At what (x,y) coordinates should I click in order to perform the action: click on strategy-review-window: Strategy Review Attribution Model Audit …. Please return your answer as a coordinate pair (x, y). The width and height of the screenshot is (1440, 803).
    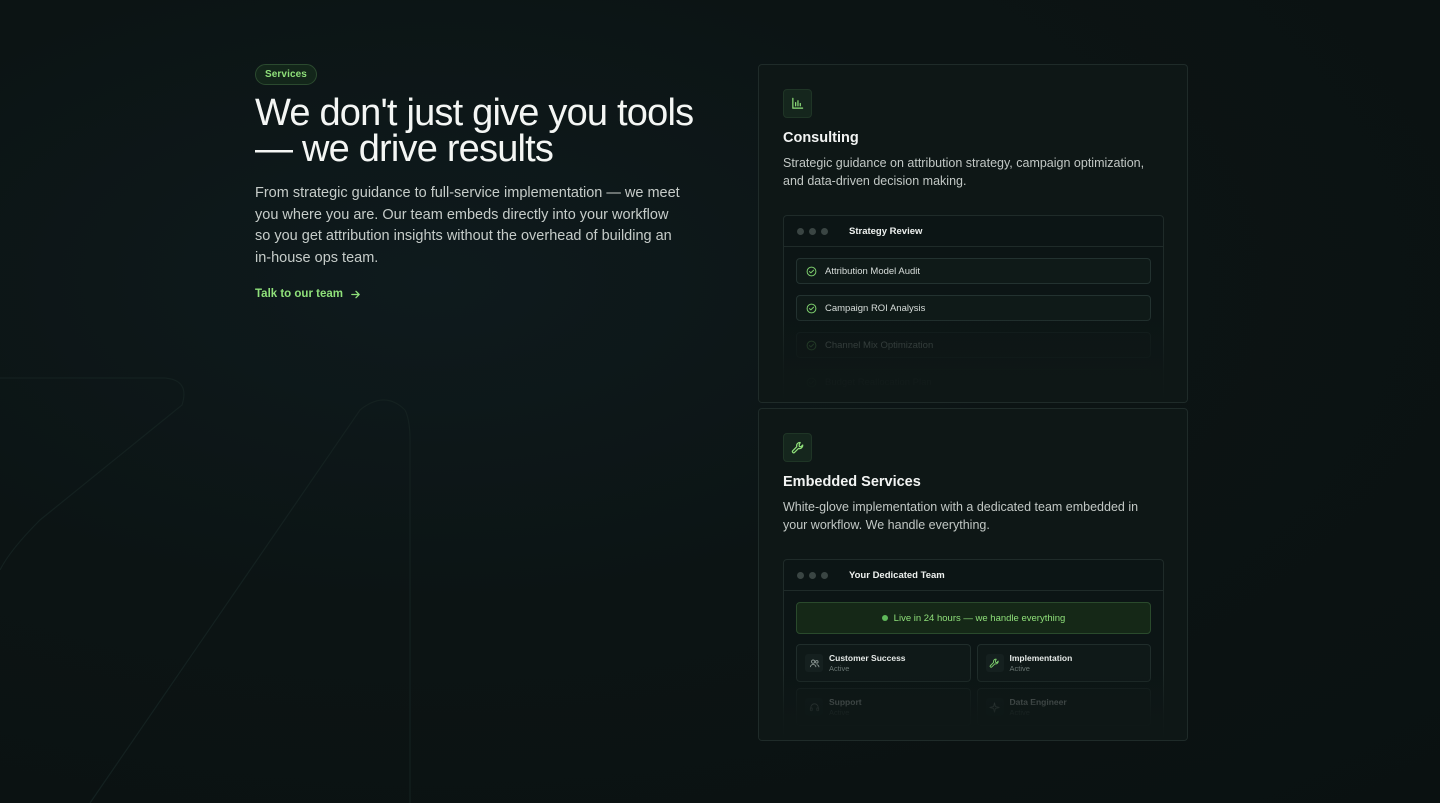
    Looking at the image, I should click on (973, 308).